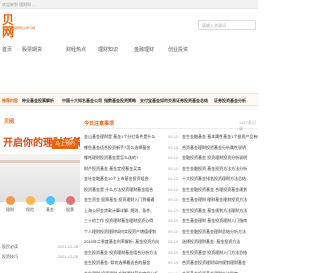 The image size is (320, 273). What do you see at coordinates (220, 263) in the screenshot?
I see `news-link-right: 合资基金投资理财如何规划理财基金` at bounding box center [220, 263].